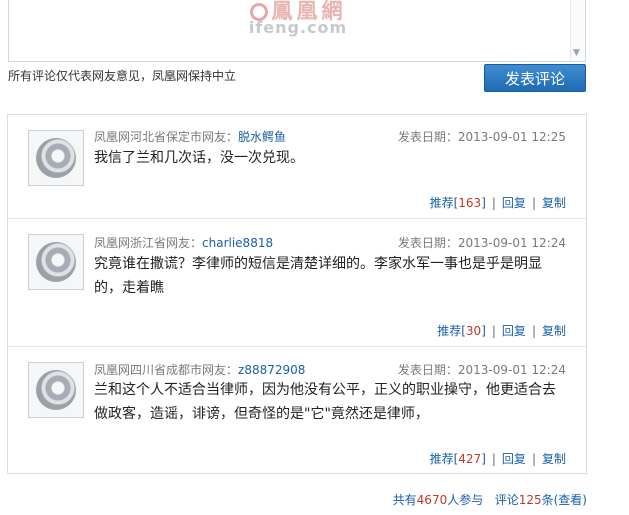  I want to click on recommend-count: 427, so click(470, 459).